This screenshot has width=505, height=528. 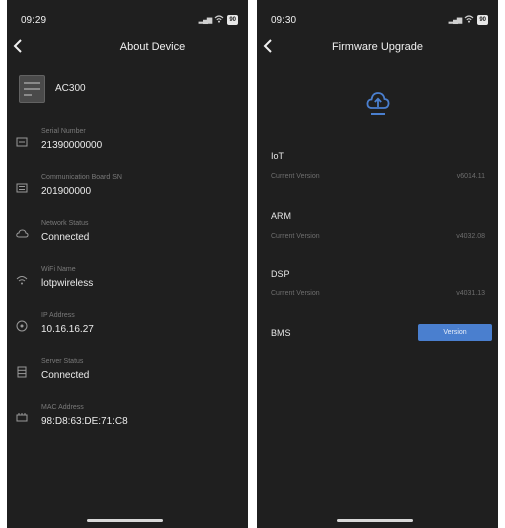 I want to click on status-time: 09:30, so click(x=284, y=20).